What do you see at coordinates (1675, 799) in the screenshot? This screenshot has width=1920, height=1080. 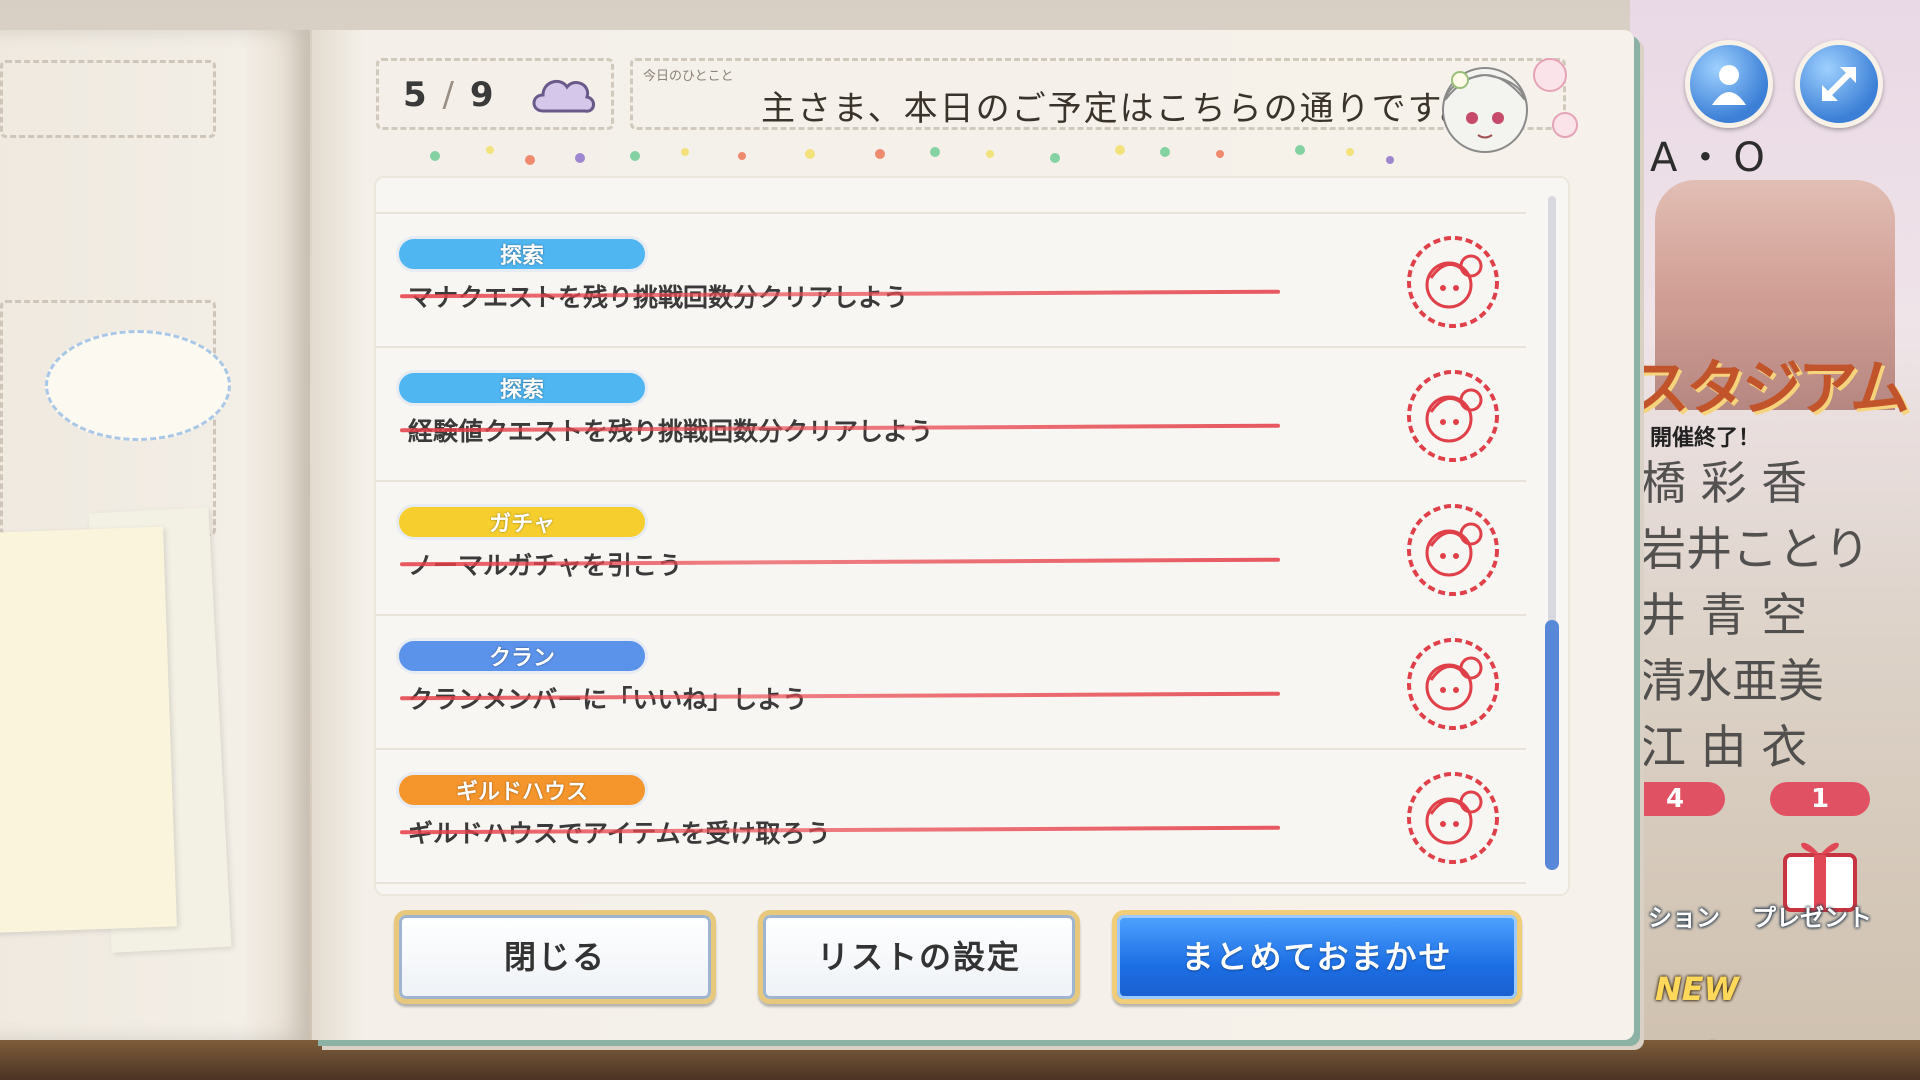 I see `mission-count-badge: 4` at bounding box center [1675, 799].